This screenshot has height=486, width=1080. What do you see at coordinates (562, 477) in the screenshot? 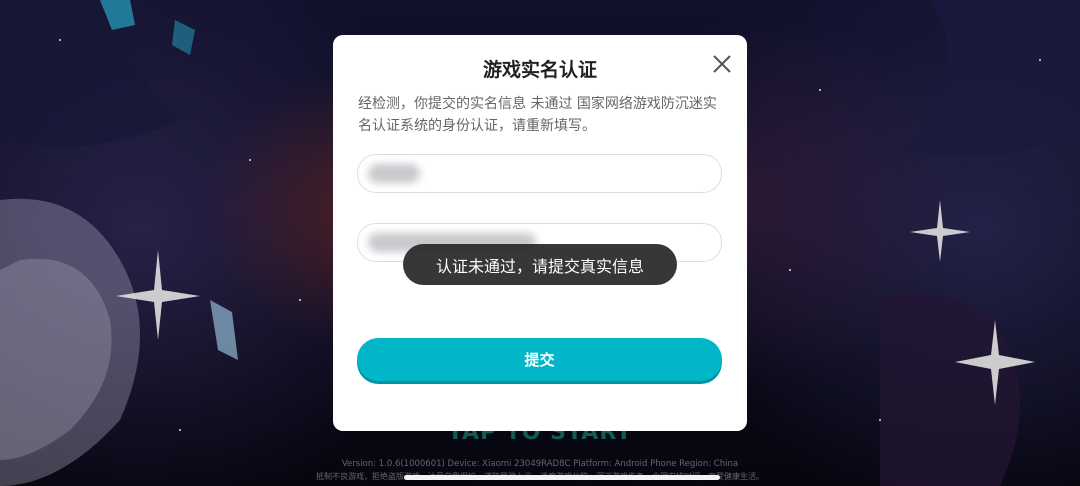
I see `home-indicator-bar` at bounding box center [562, 477].